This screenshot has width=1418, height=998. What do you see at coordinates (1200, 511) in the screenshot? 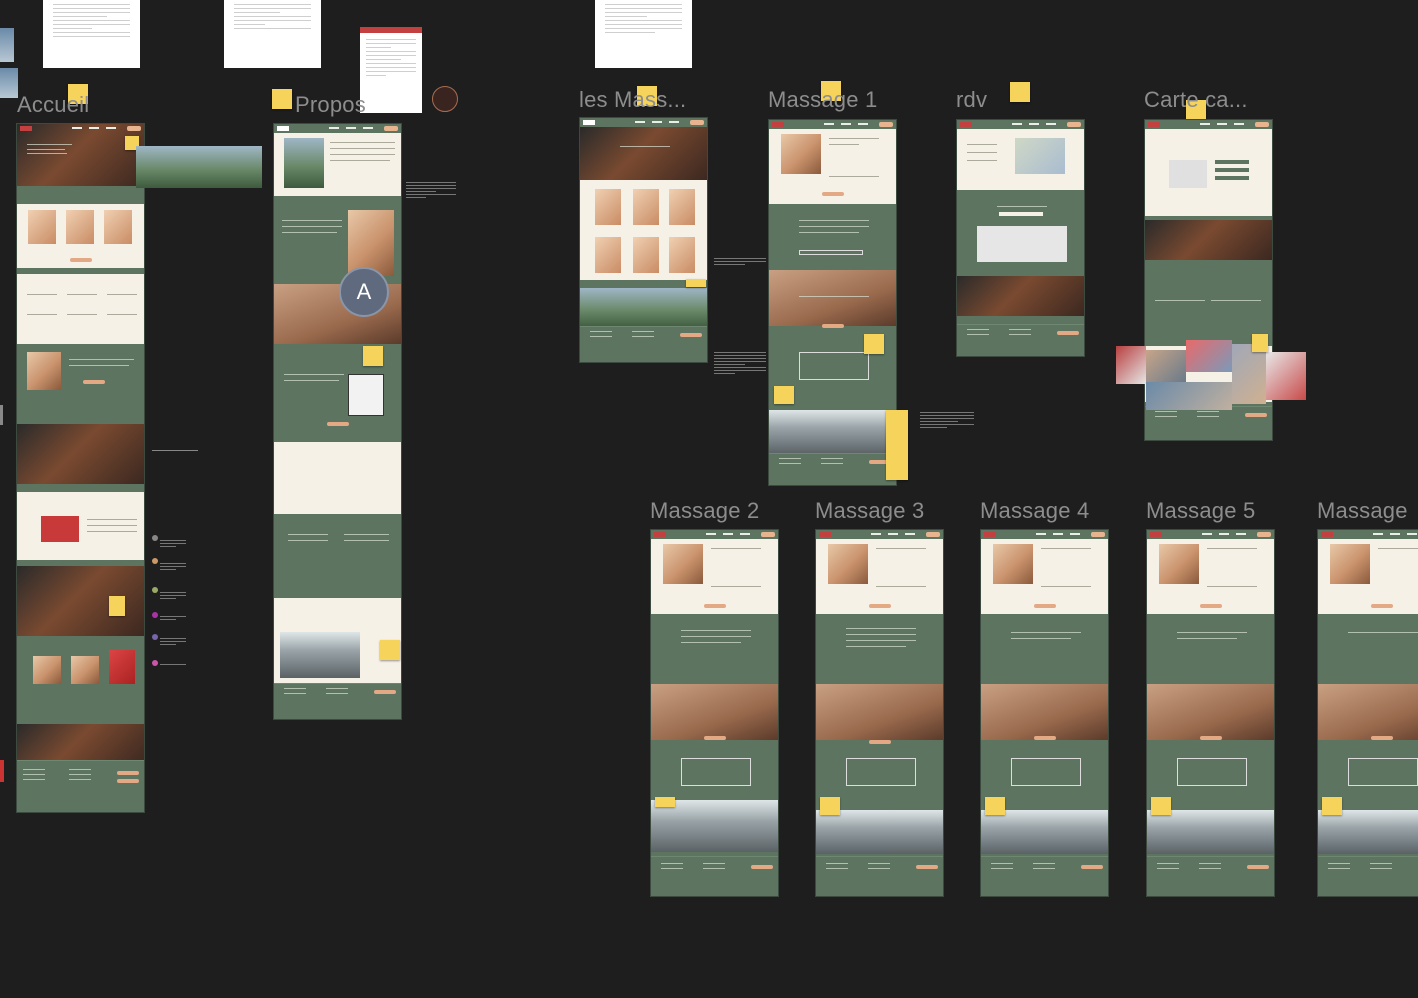
I see `frame-label-massage-5: Massage 5` at bounding box center [1200, 511].